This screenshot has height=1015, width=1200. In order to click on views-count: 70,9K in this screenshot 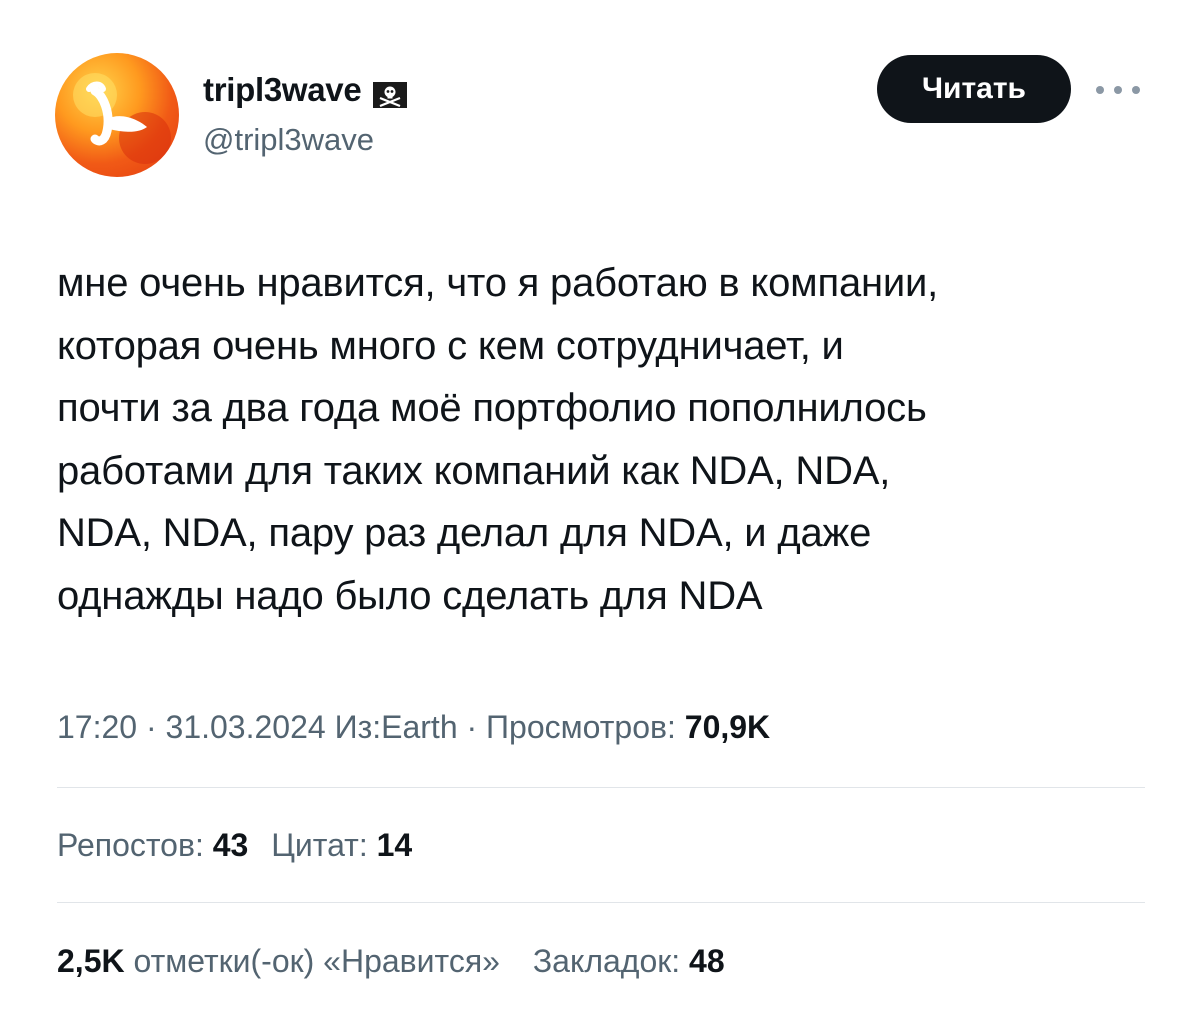, I will do `click(727, 727)`.